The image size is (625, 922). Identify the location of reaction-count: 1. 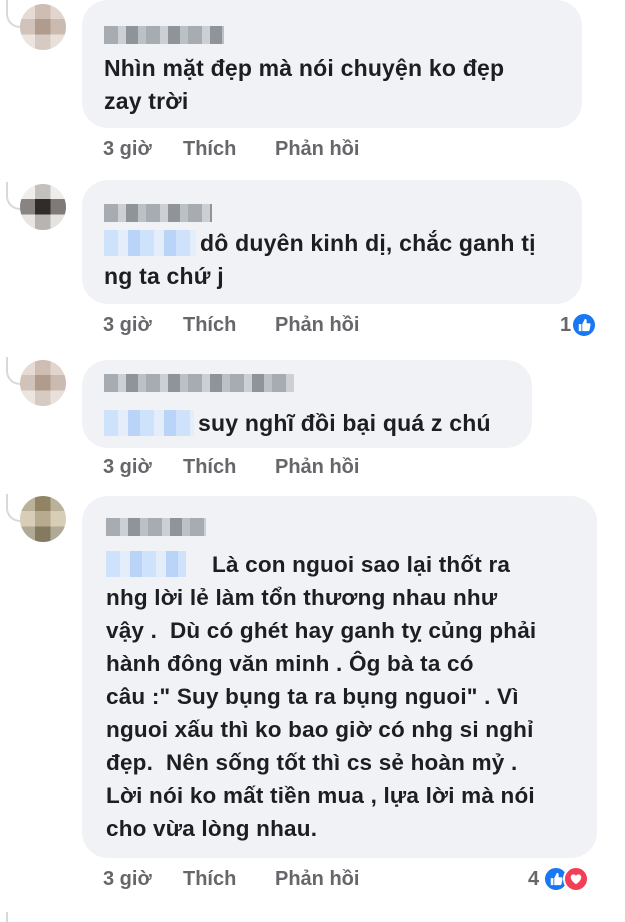
(566, 324).